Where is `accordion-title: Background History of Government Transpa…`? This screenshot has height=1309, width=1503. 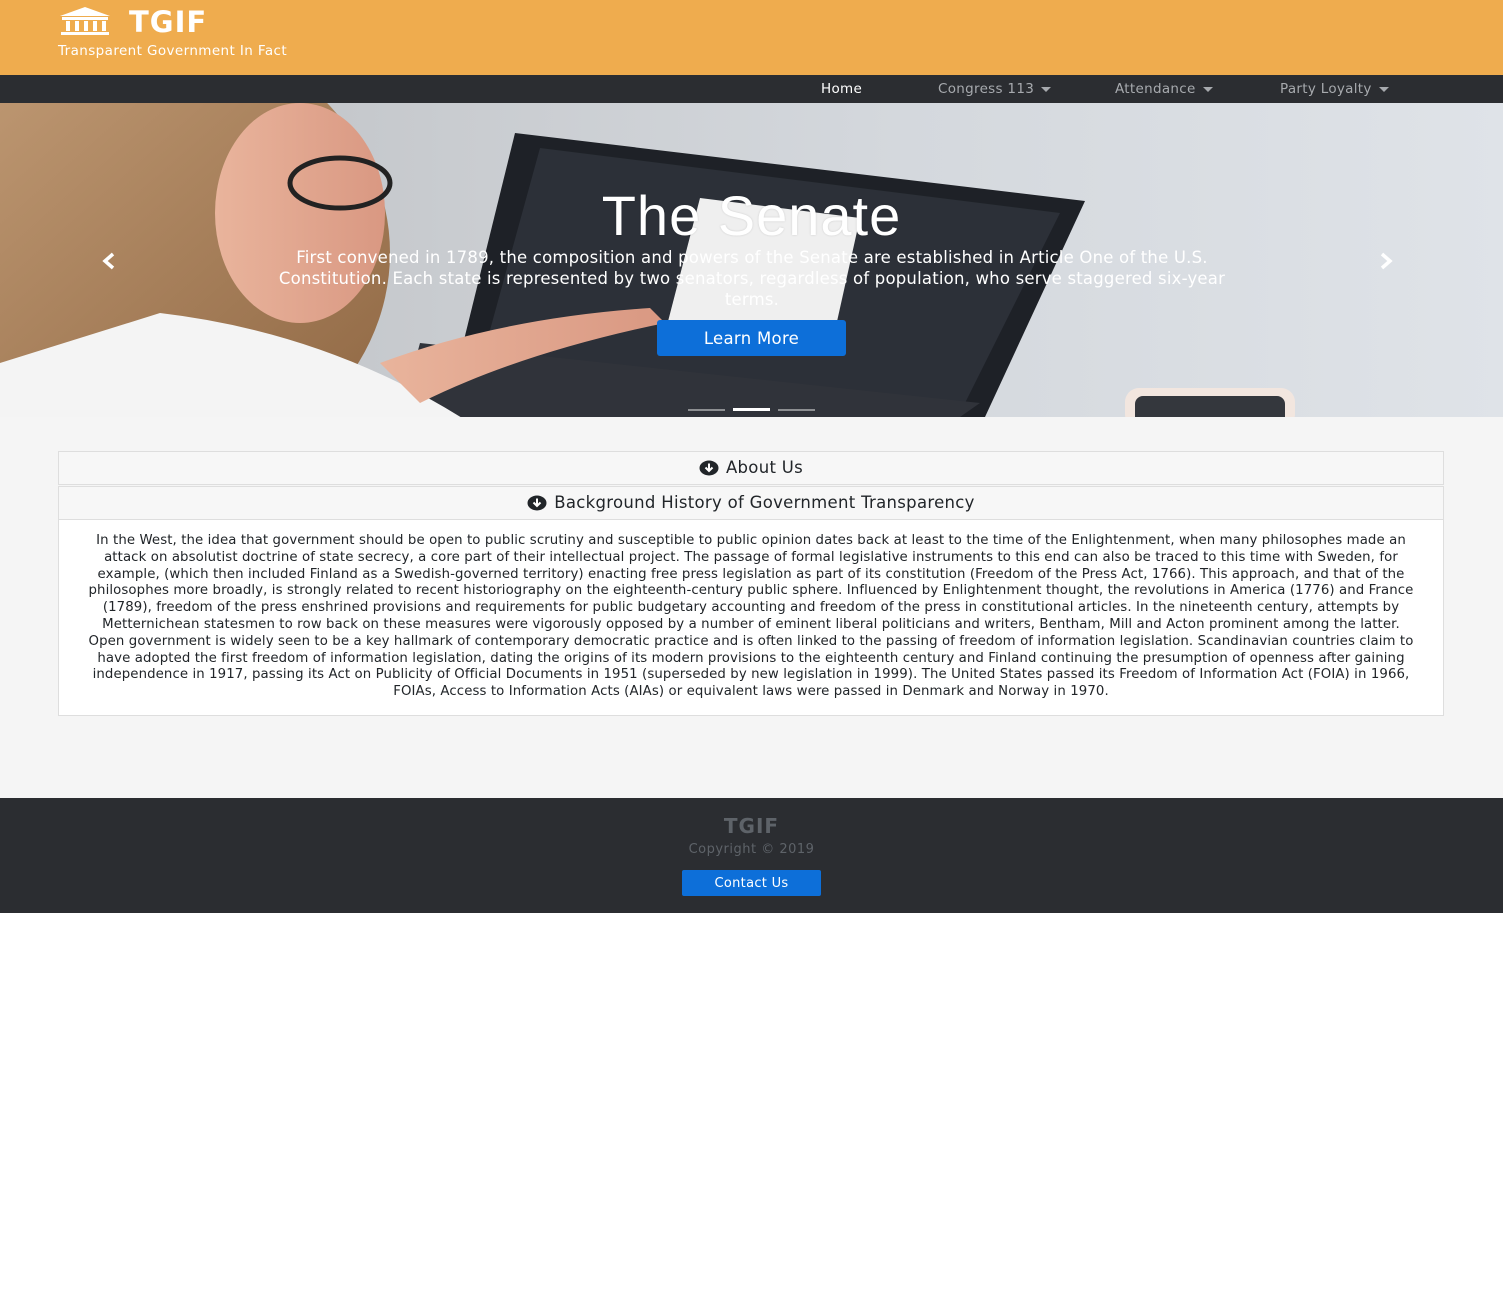
accordion-title: Background History of Government Transpa… is located at coordinates (764, 502).